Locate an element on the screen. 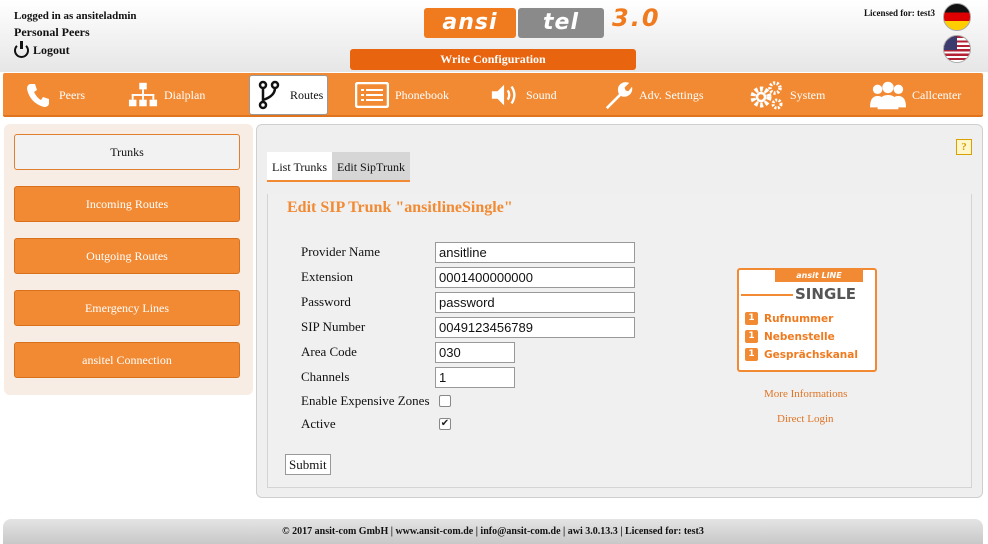  sip-number-label: SIP Number is located at coordinates (333, 326).